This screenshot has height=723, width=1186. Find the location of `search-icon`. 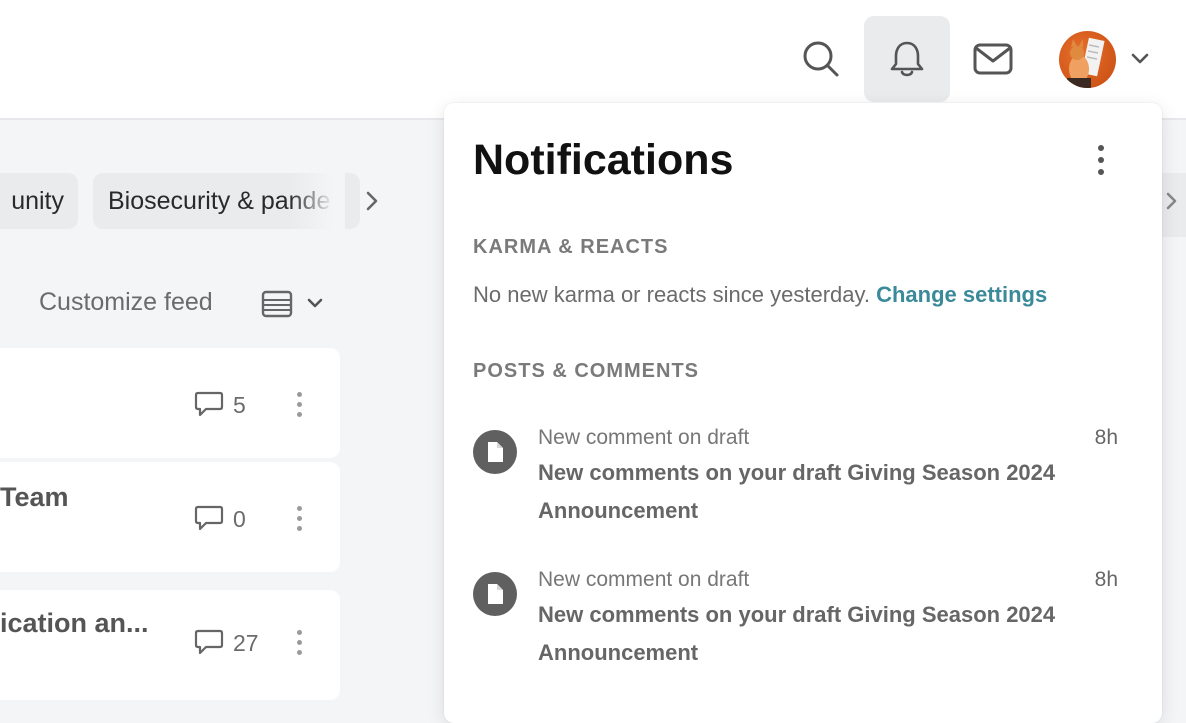

search-icon is located at coordinates (821, 59).